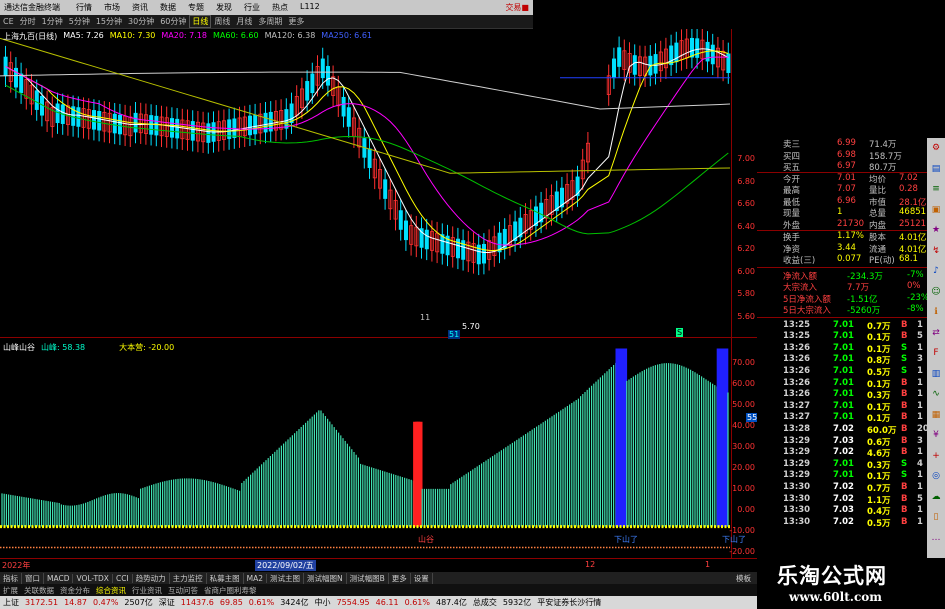 Image resolution: width=945 pixels, height=609 pixels. What do you see at coordinates (936, 292) in the screenshot?
I see `user-icon: ☺` at bounding box center [936, 292].